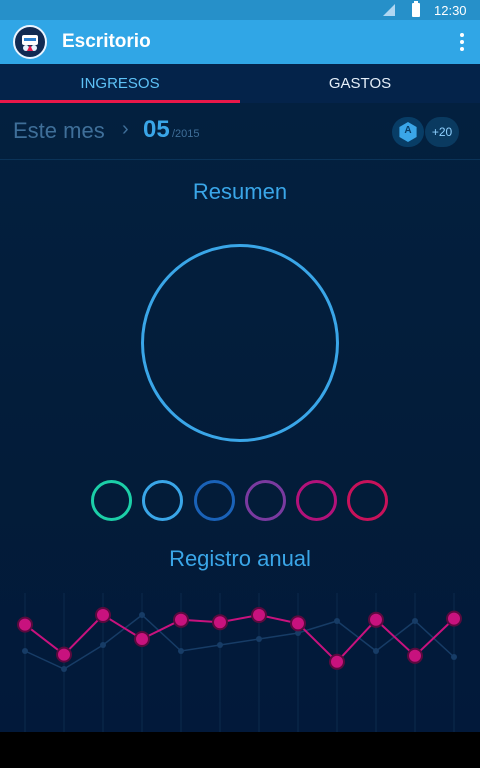 This screenshot has height=768, width=480. What do you see at coordinates (360, 83) in the screenshot?
I see `tab-gastos: GASTOS` at bounding box center [360, 83].